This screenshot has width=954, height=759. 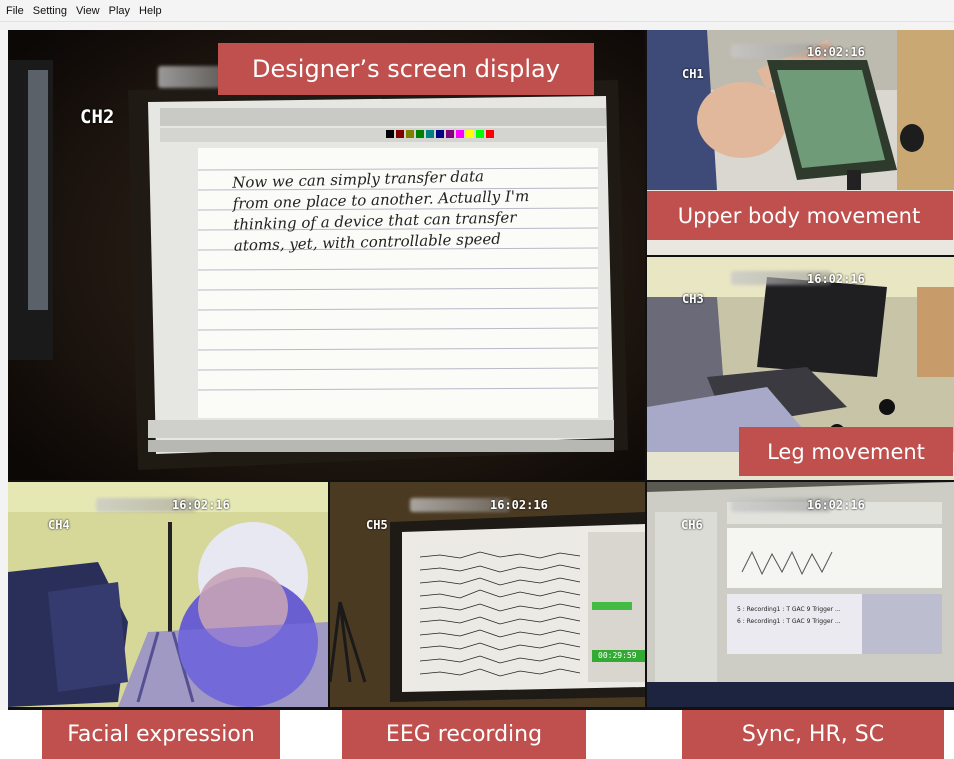 I want to click on ch5-video-feed, so click(x=487, y=594).